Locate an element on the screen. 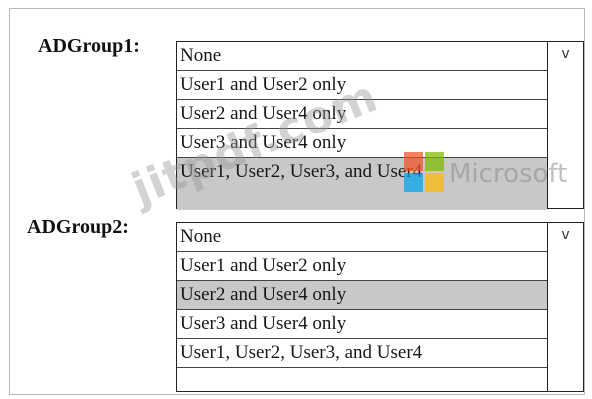  adgroup2-label: ADGroup2: is located at coordinates (78, 227).